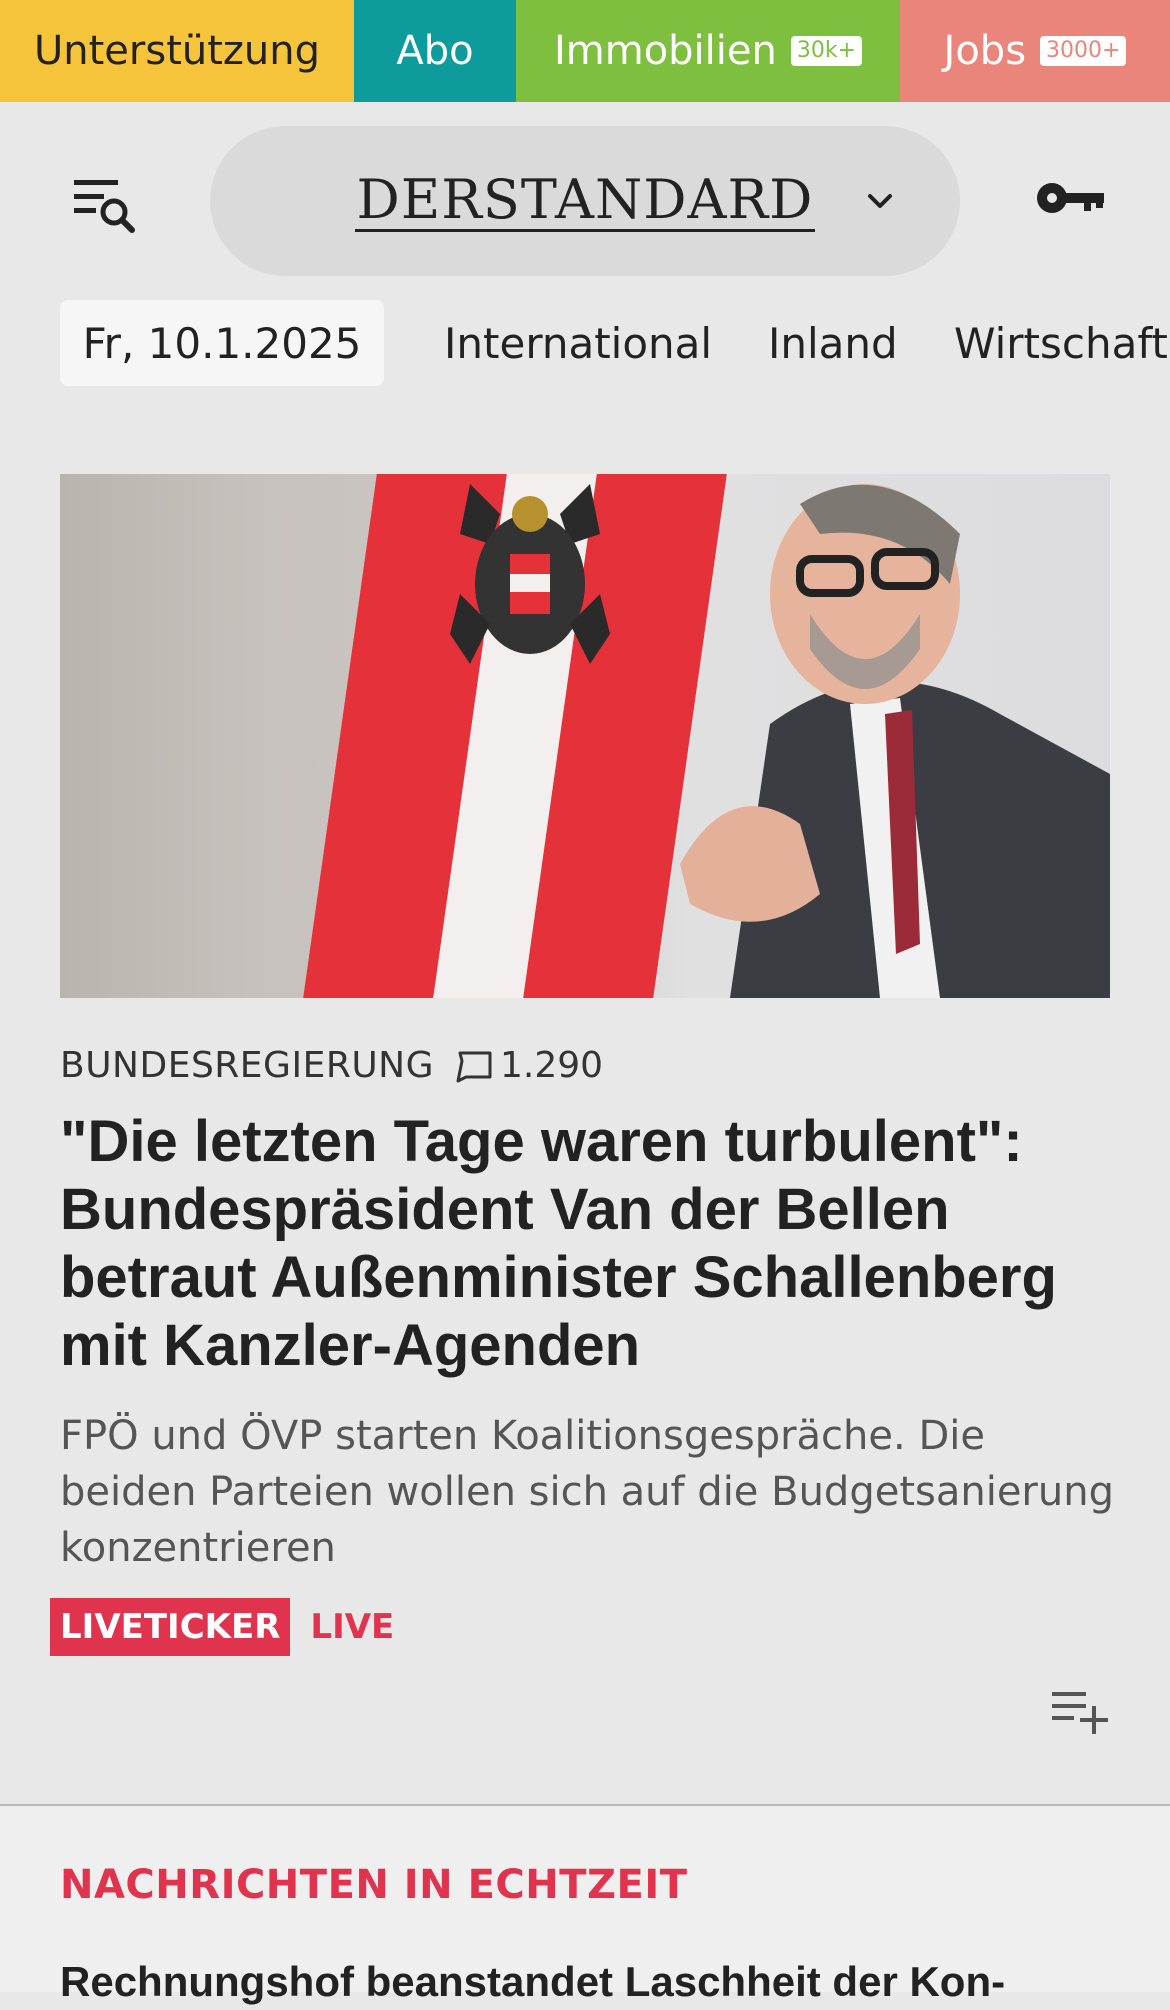  I want to click on news-section-title: NACHRICHTEN IN ECHTZEIT, so click(374, 1885).